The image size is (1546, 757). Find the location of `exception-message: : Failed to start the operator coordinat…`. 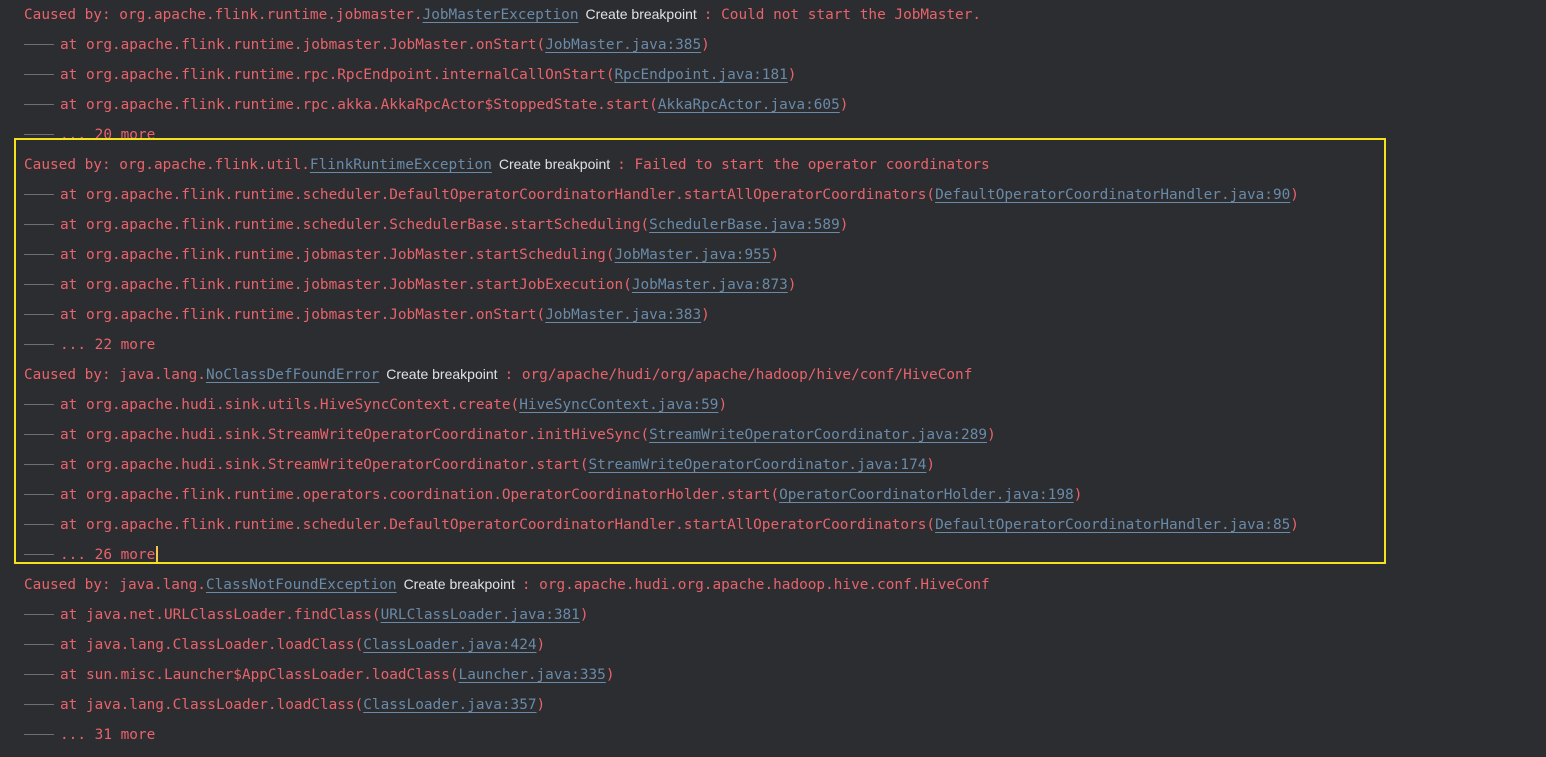

exception-message: : Failed to start the operator coordinat… is located at coordinates (803, 165).